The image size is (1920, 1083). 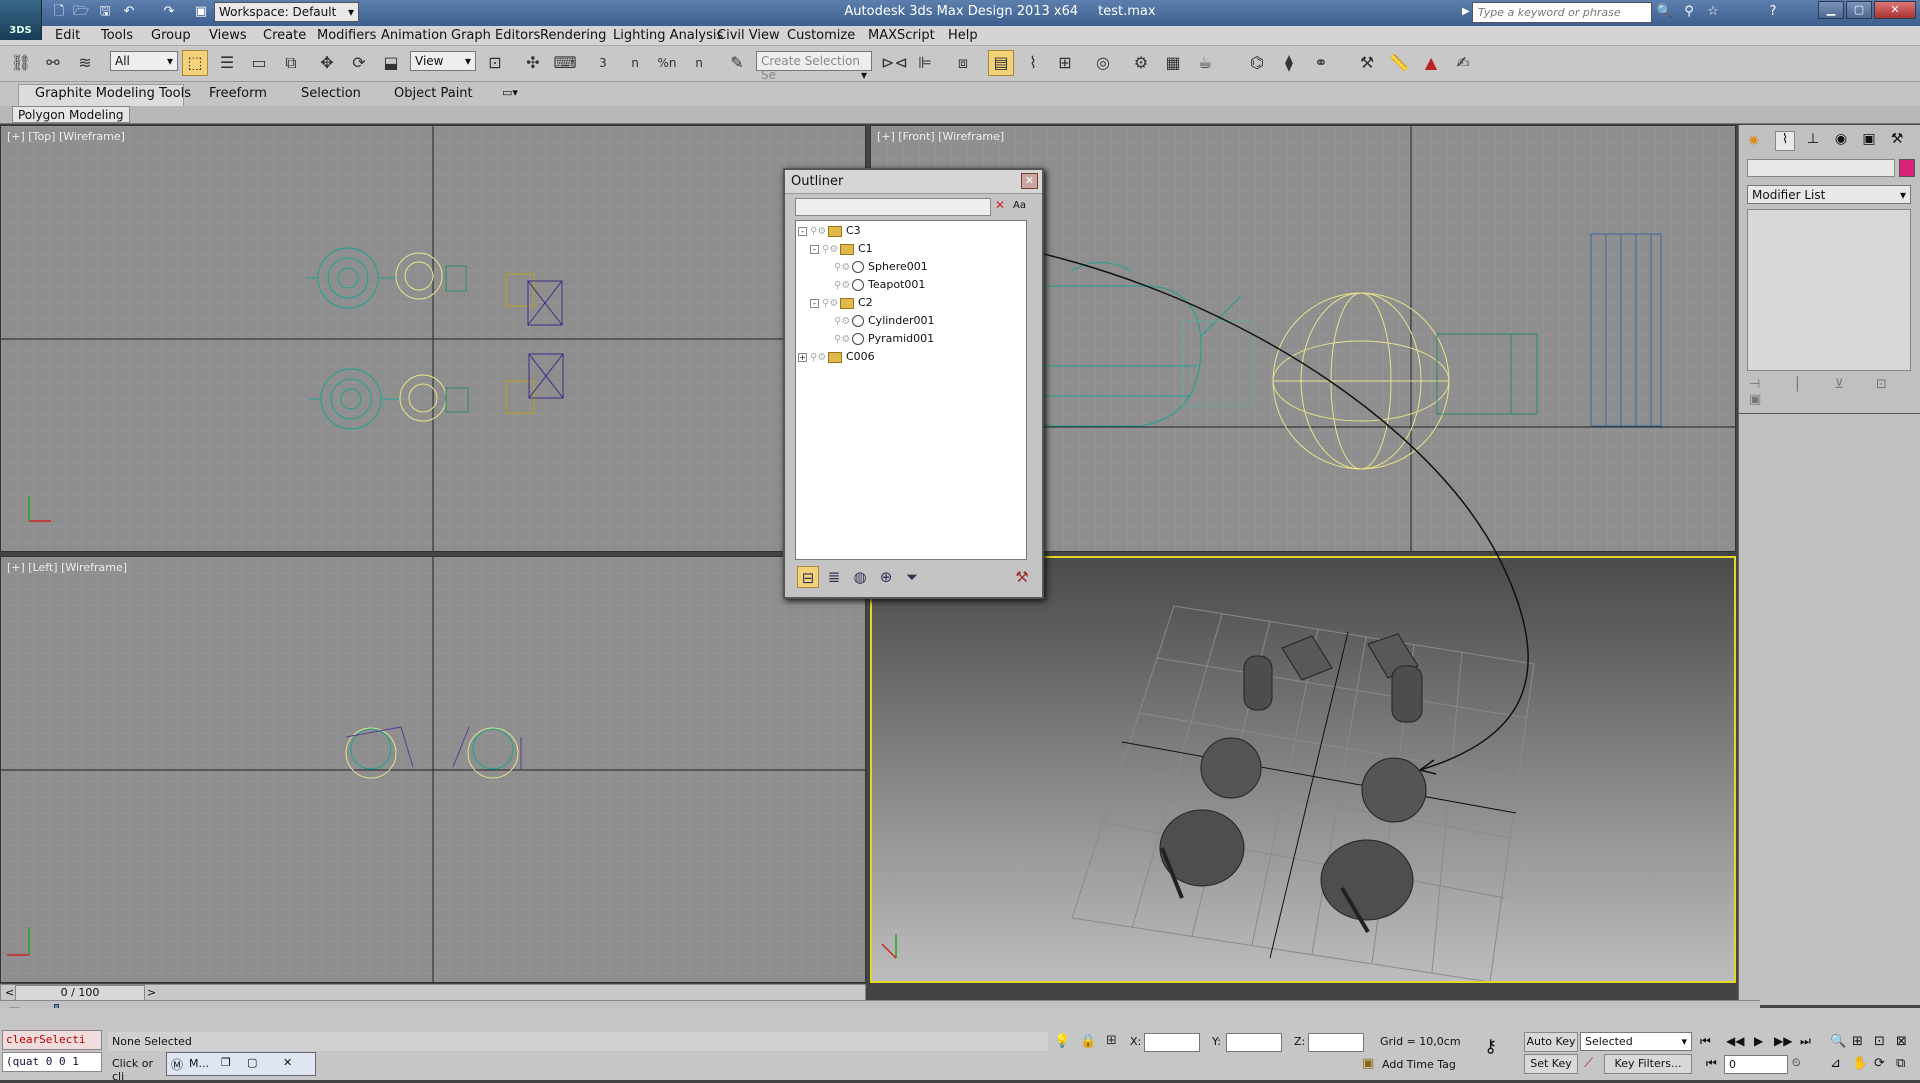 I want to click on field-of-view-icon: ⊿, so click(x=1835, y=1063).